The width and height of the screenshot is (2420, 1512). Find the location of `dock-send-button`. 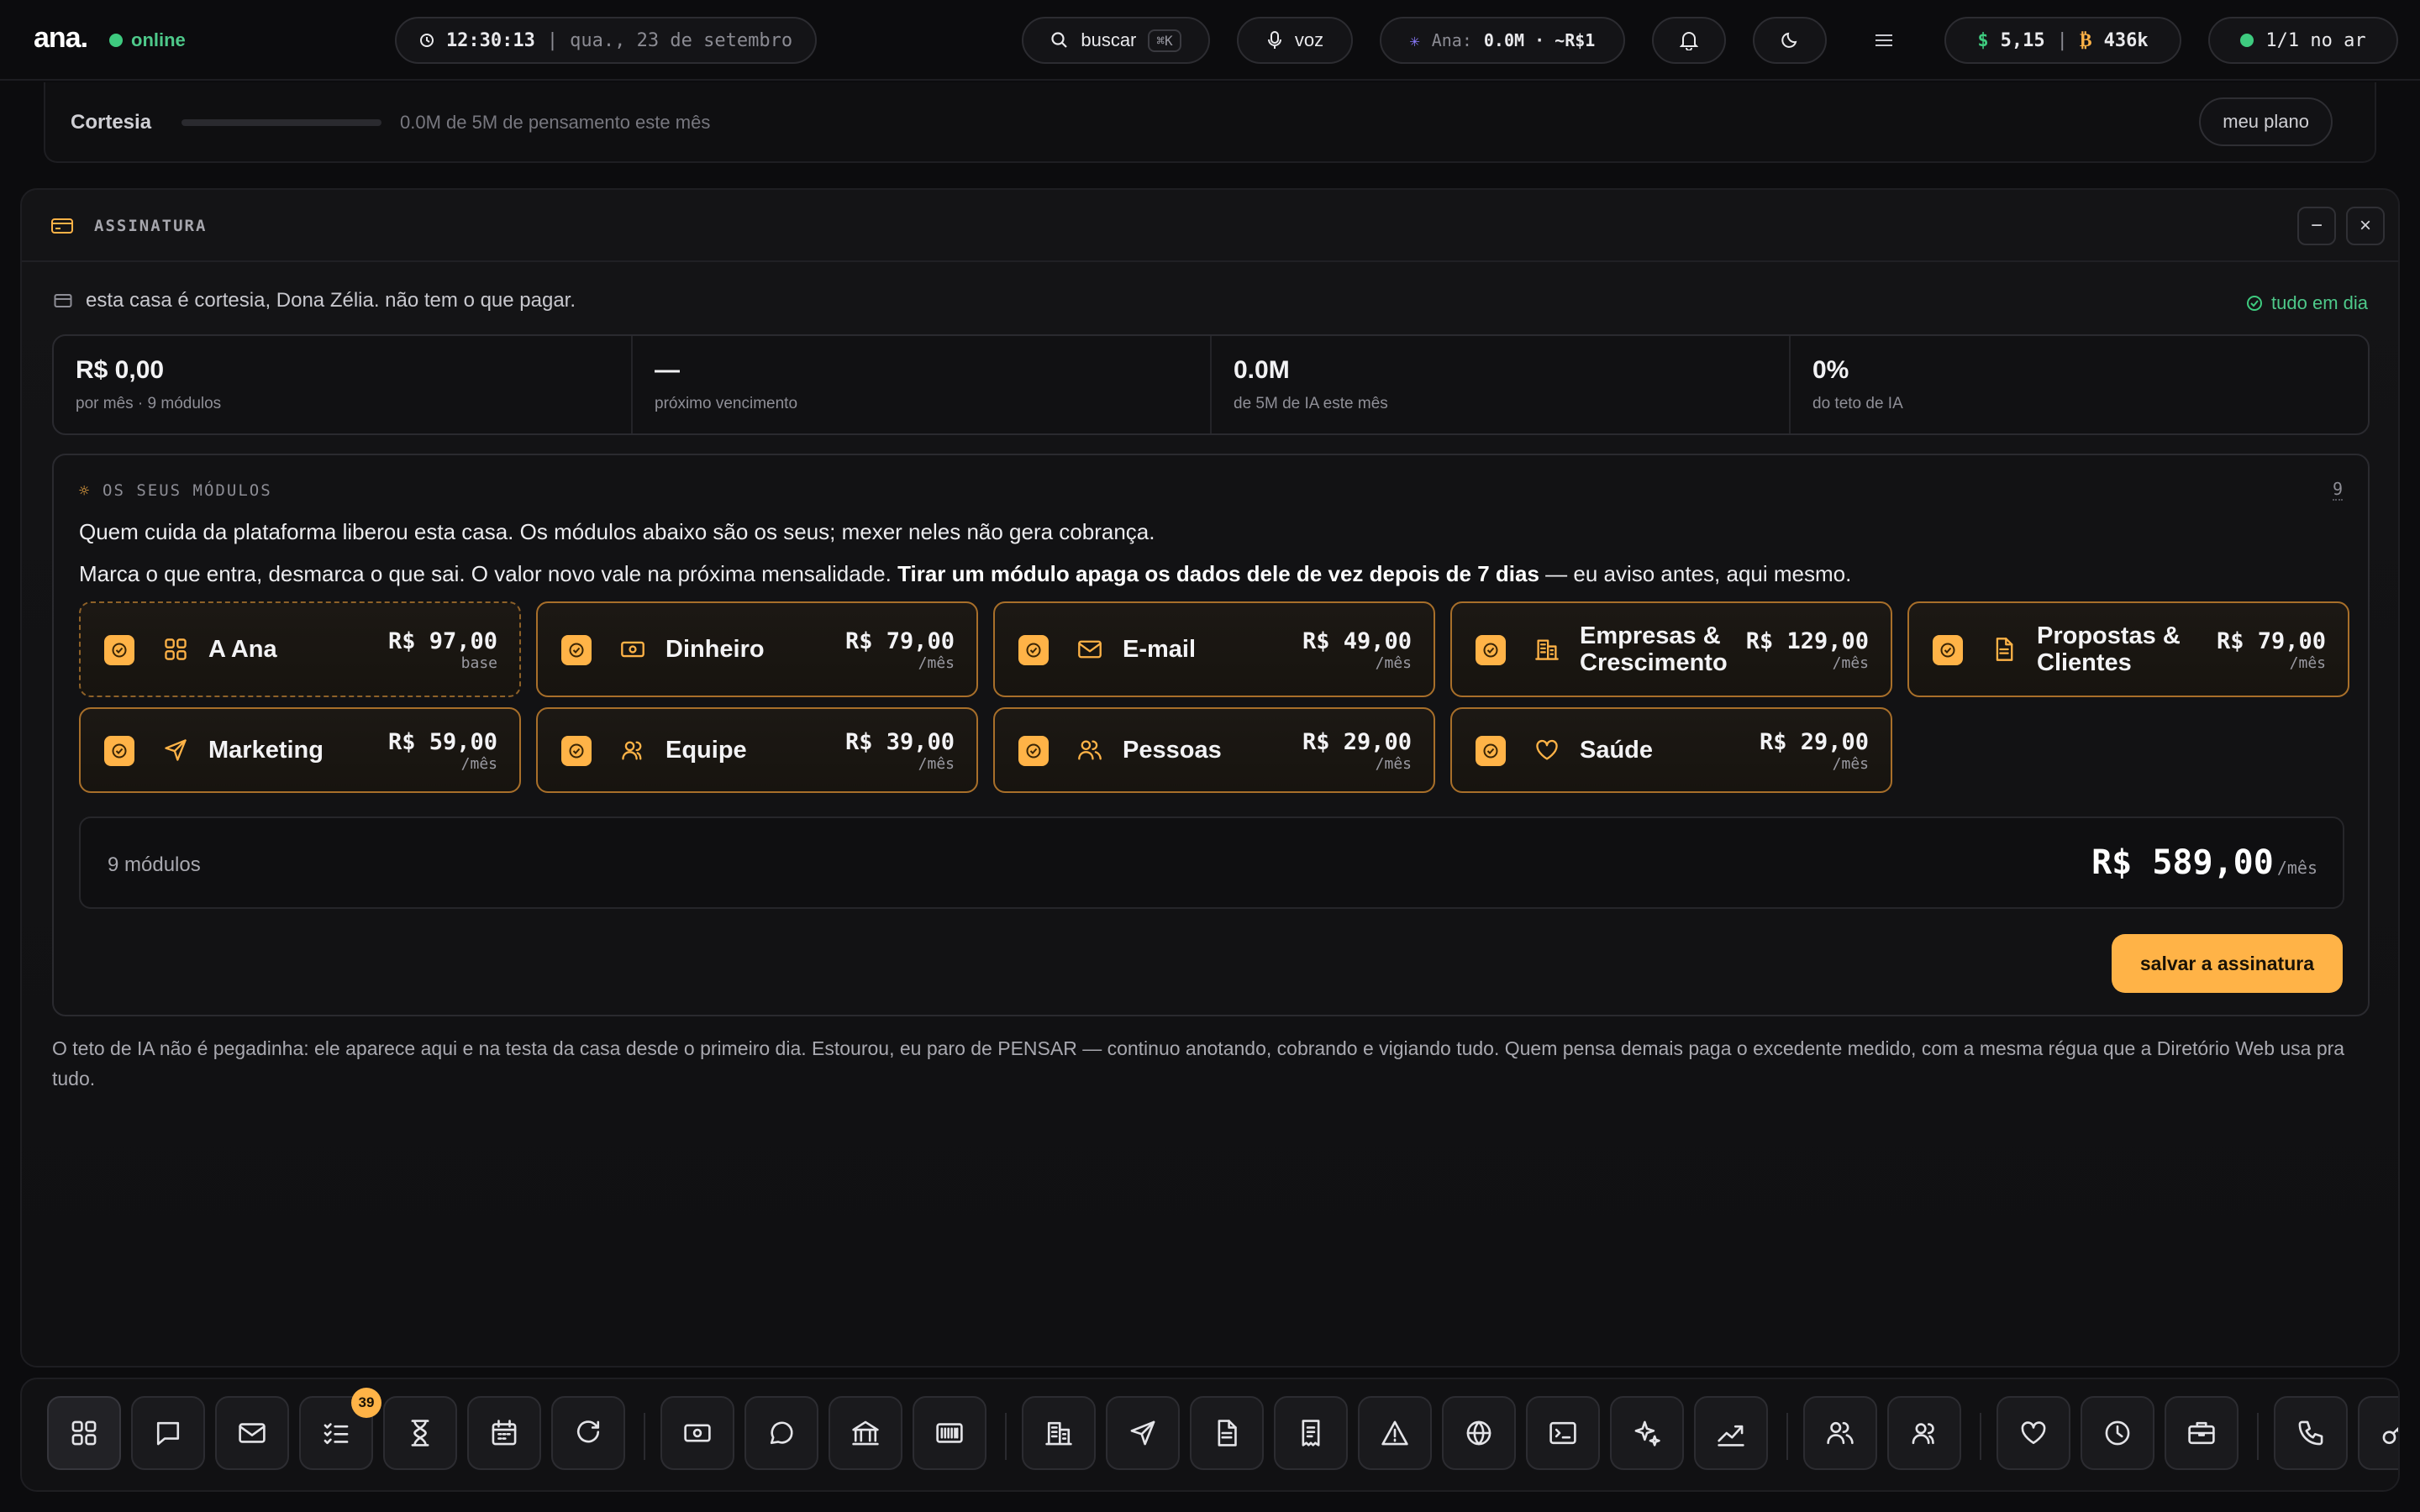

dock-send-button is located at coordinates (1143, 1433).